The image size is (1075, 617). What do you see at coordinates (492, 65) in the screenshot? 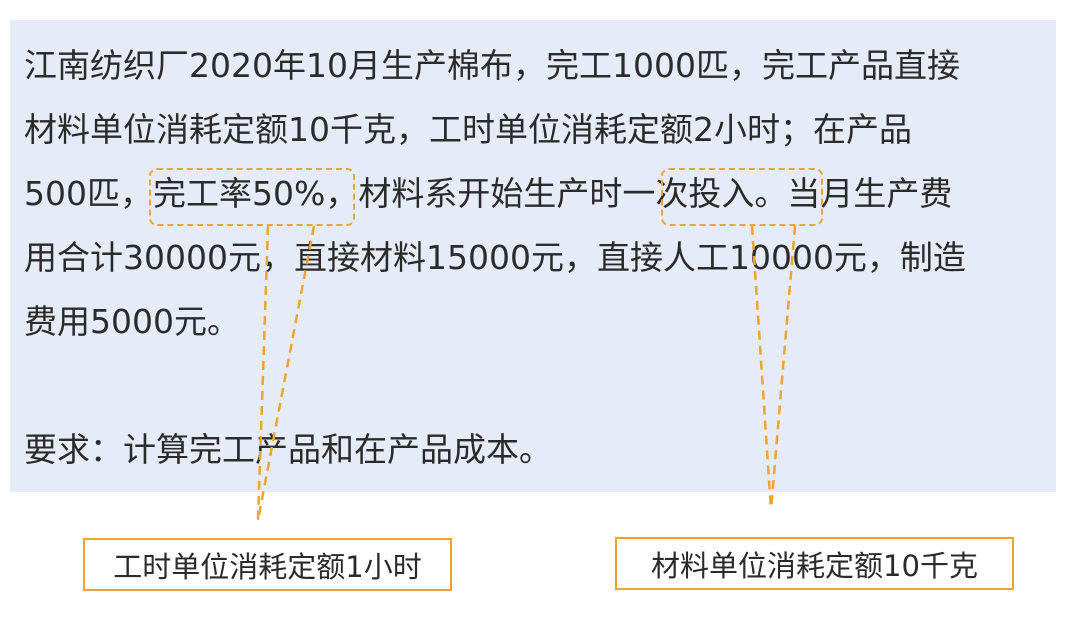
I see `problem-text-line-1: 江南纺织厂2020年10月生产棉布，完工1000匹，完工产品直接` at bounding box center [492, 65].